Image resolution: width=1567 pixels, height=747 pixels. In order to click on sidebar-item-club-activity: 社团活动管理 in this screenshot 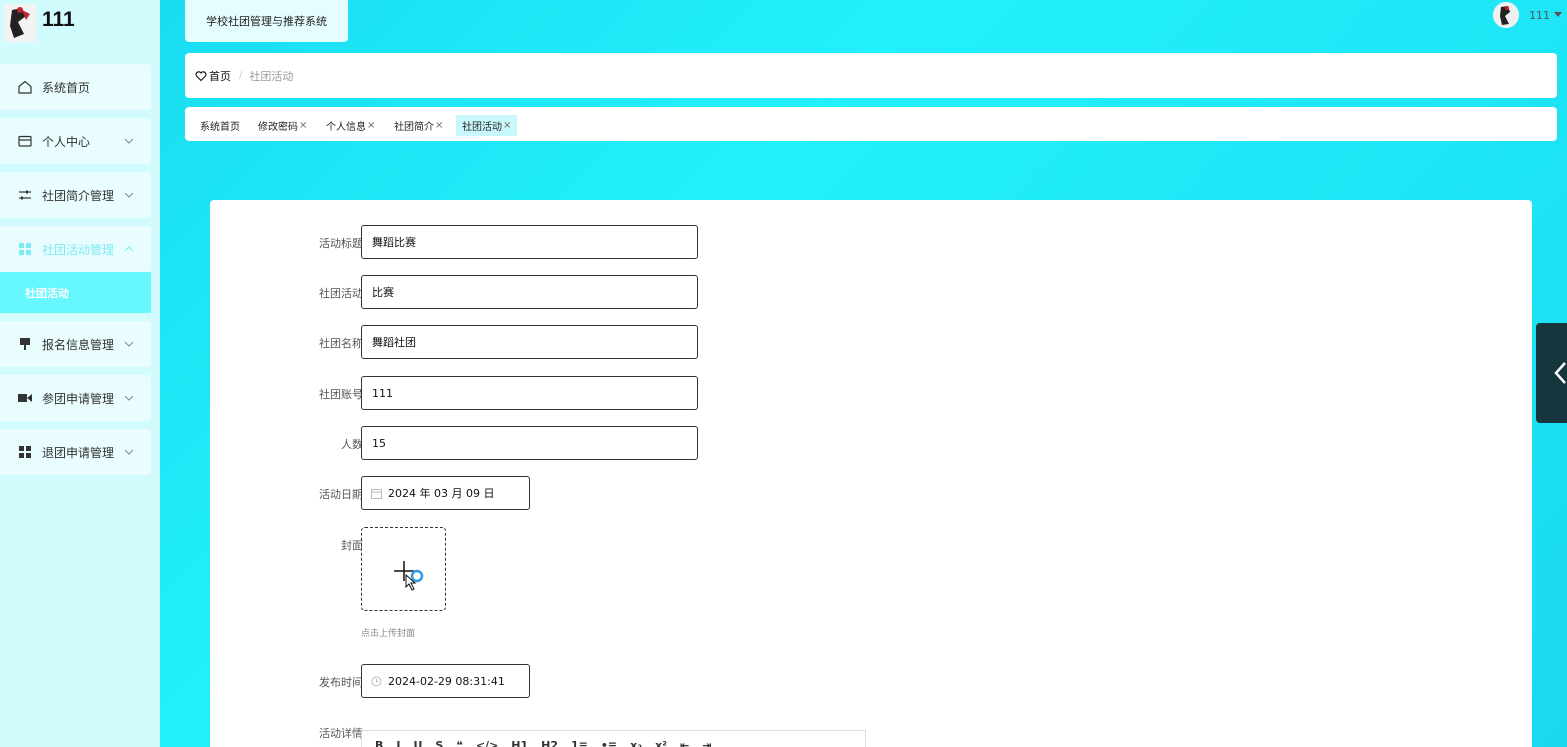, I will do `click(75, 249)`.